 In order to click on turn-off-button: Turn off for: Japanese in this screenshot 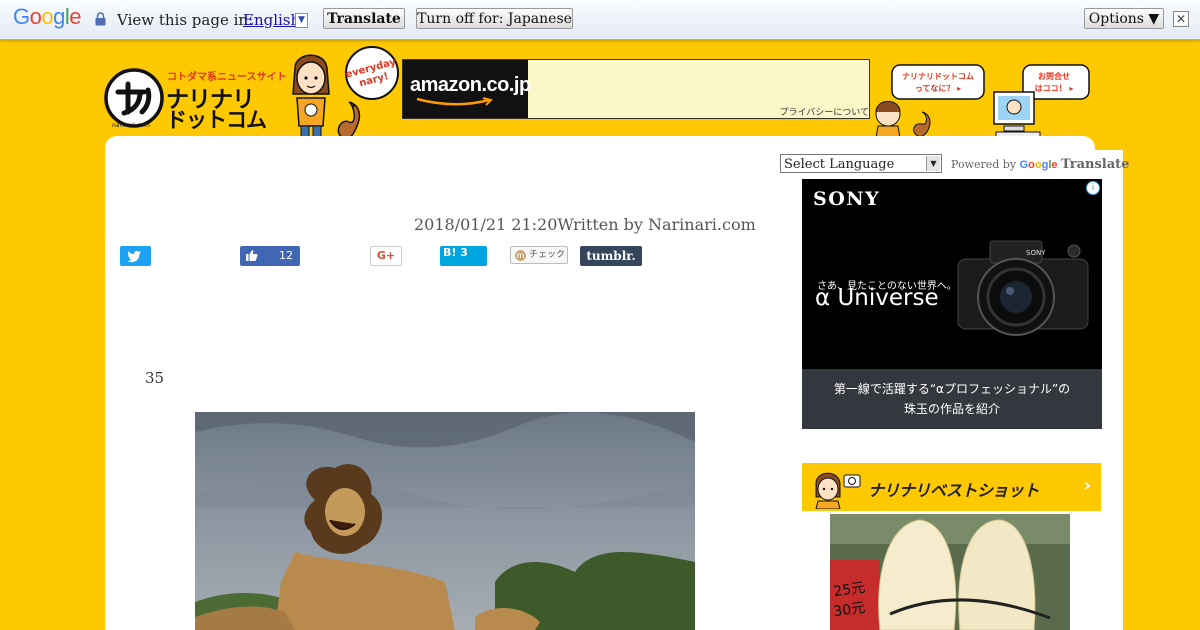, I will do `click(494, 18)`.